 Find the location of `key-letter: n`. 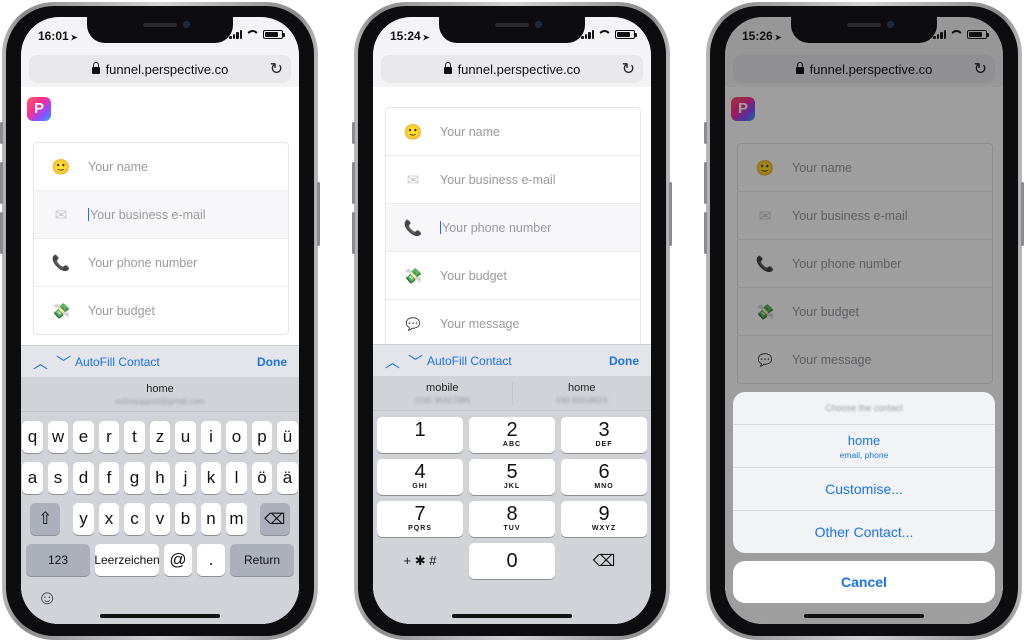

key-letter: n is located at coordinates (211, 519).